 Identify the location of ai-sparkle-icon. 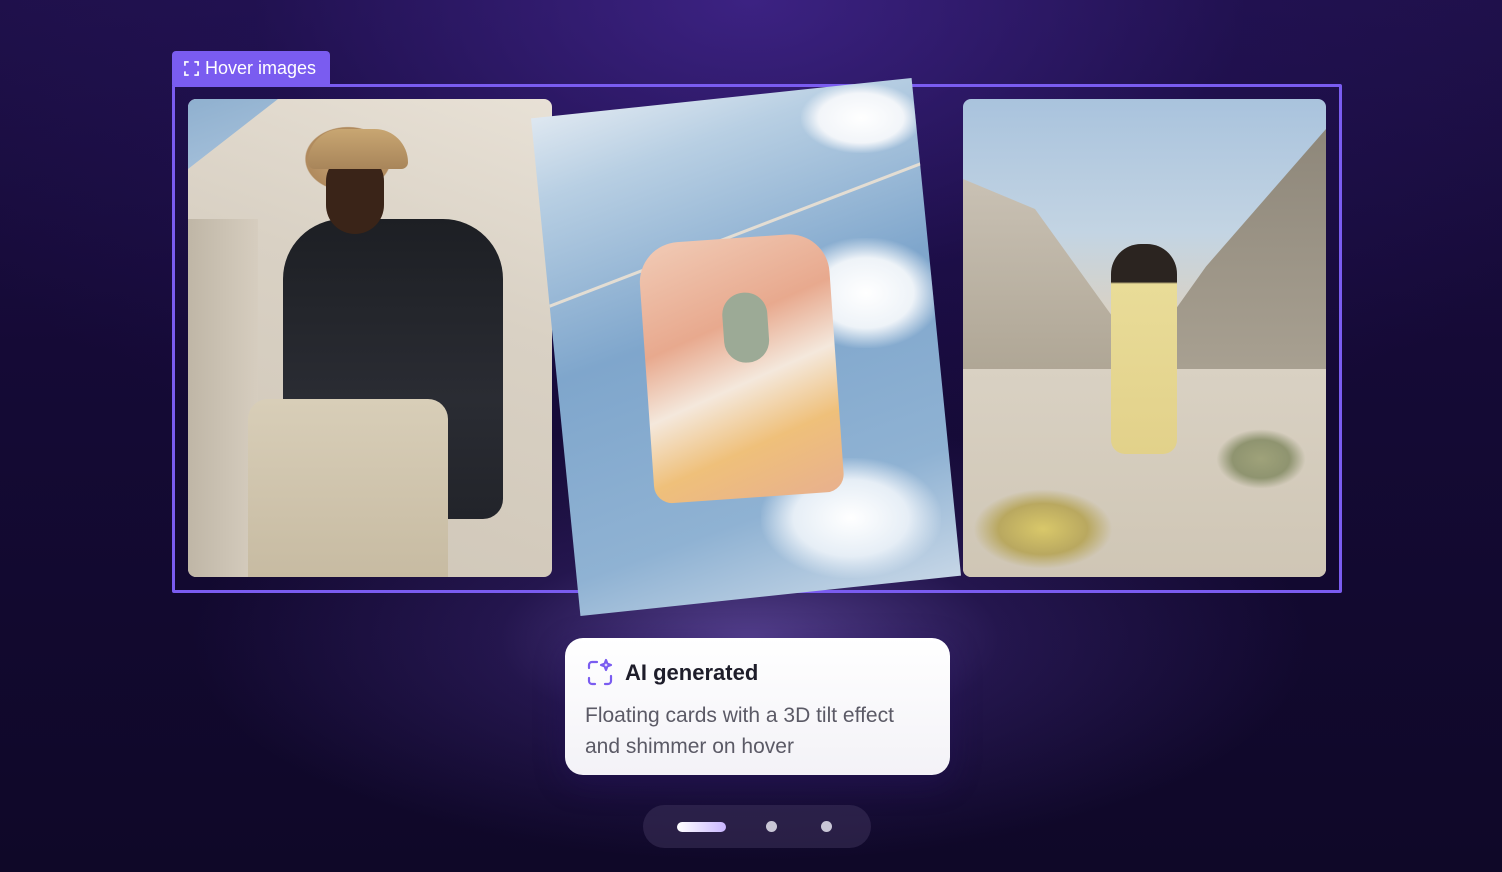
(600, 672).